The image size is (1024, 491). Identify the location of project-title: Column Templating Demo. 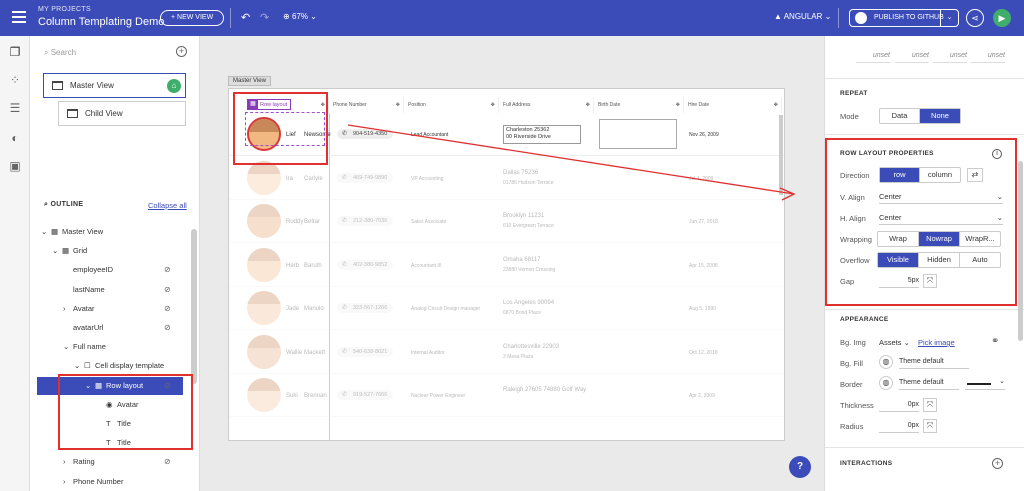
(101, 22).